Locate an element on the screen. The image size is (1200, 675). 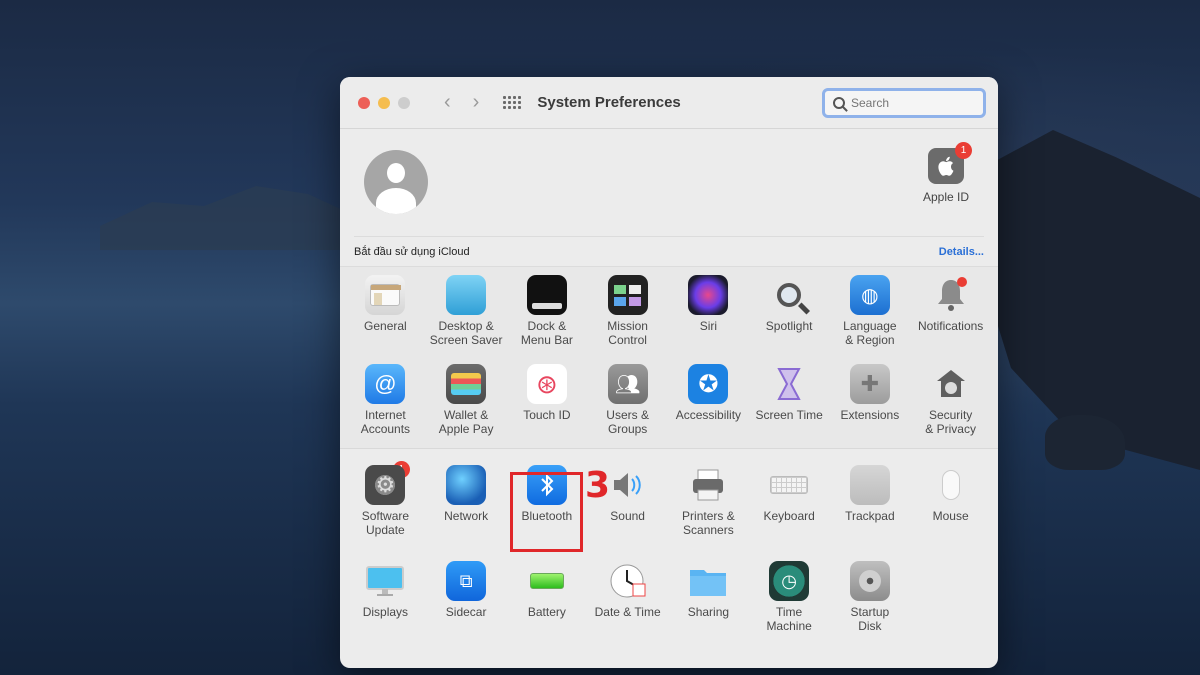
pref-notifications: Notifications is located at coordinates (950, 319).